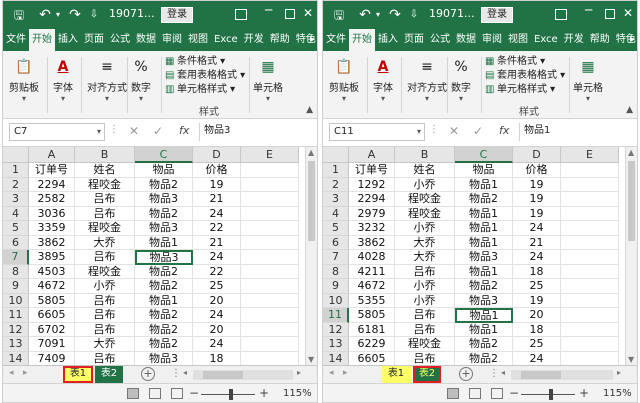 This screenshot has height=403, width=640. Describe the element at coordinates (299, 372) in the screenshot. I see `hscroll-right-icon: ▸` at that location.